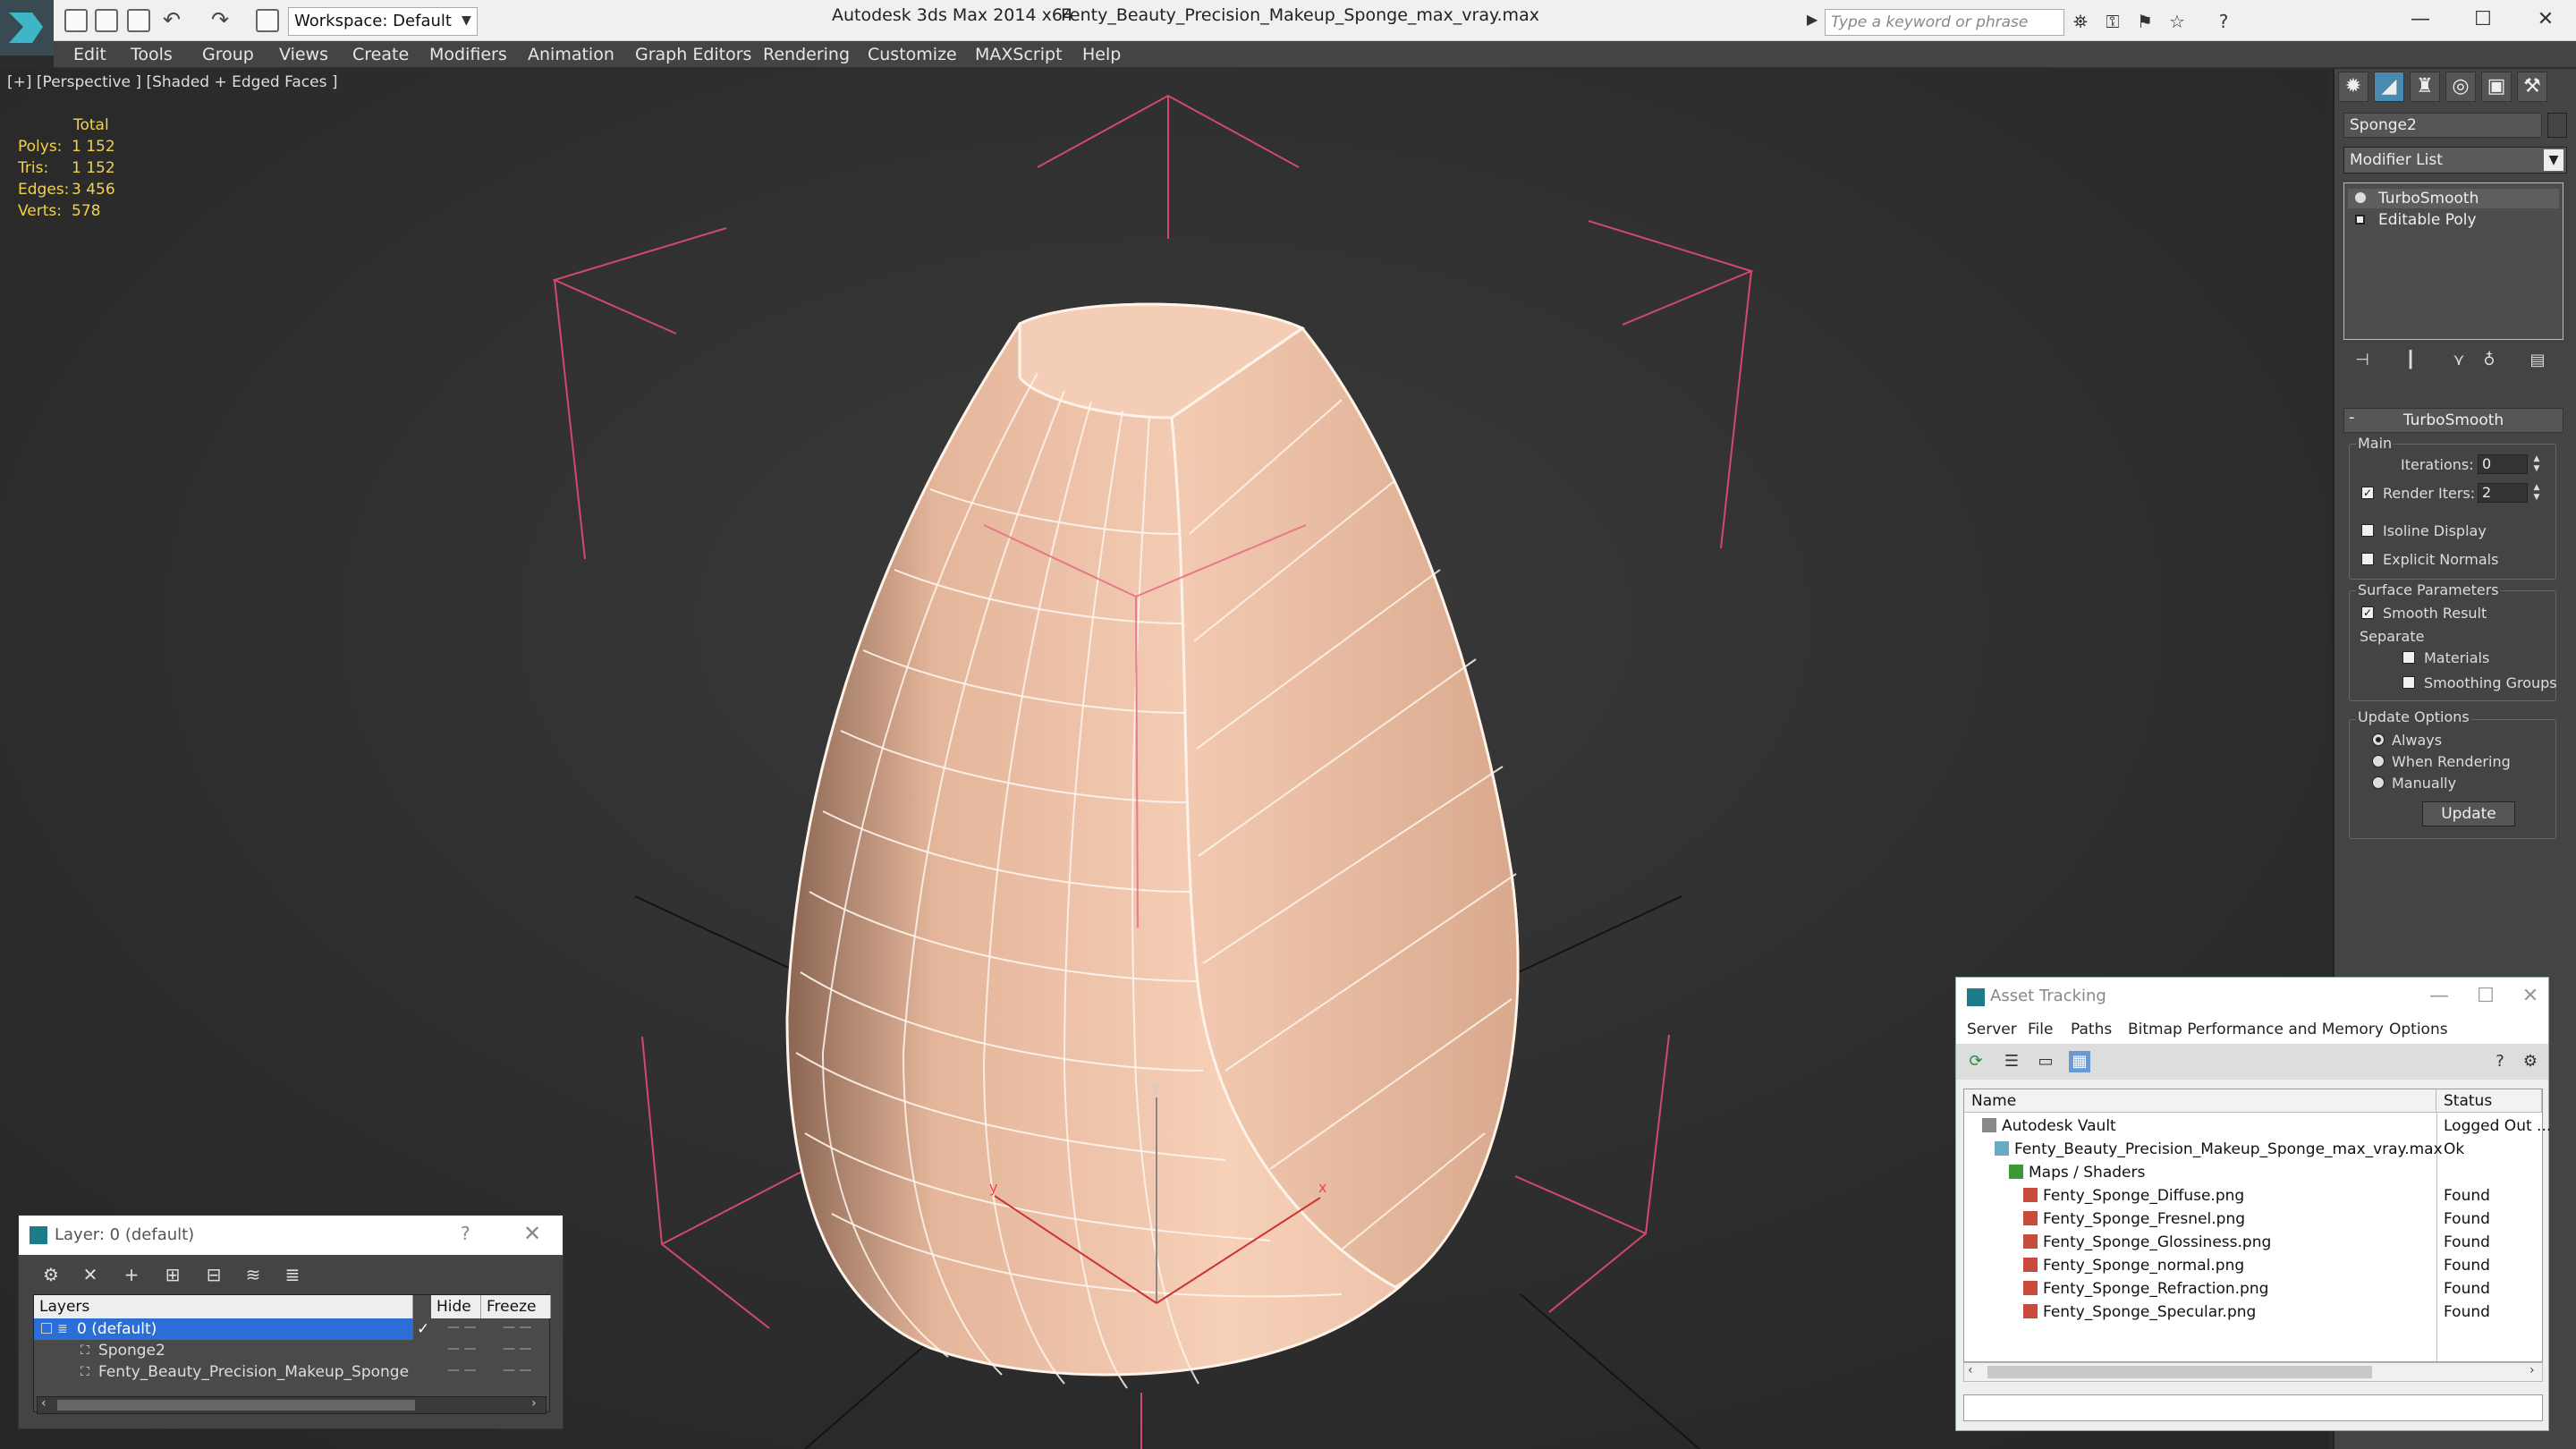  What do you see at coordinates (2252, 997) in the screenshot?
I see `asset-tracking-title-bar: Asset Tracking — ☐ ✕` at bounding box center [2252, 997].